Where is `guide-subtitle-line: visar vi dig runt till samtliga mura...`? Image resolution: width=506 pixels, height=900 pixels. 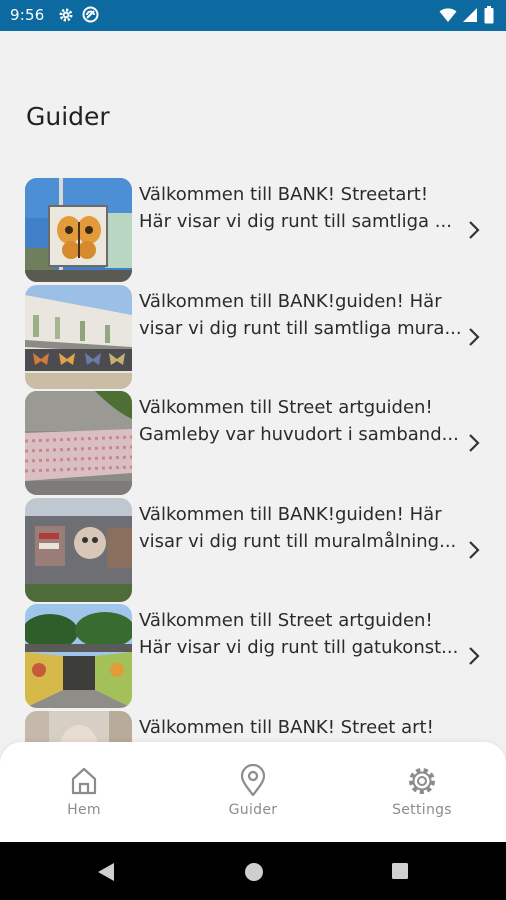
guide-subtitle-line: visar vi dig runt till samtliga mura... is located at coordinates (300, 328).